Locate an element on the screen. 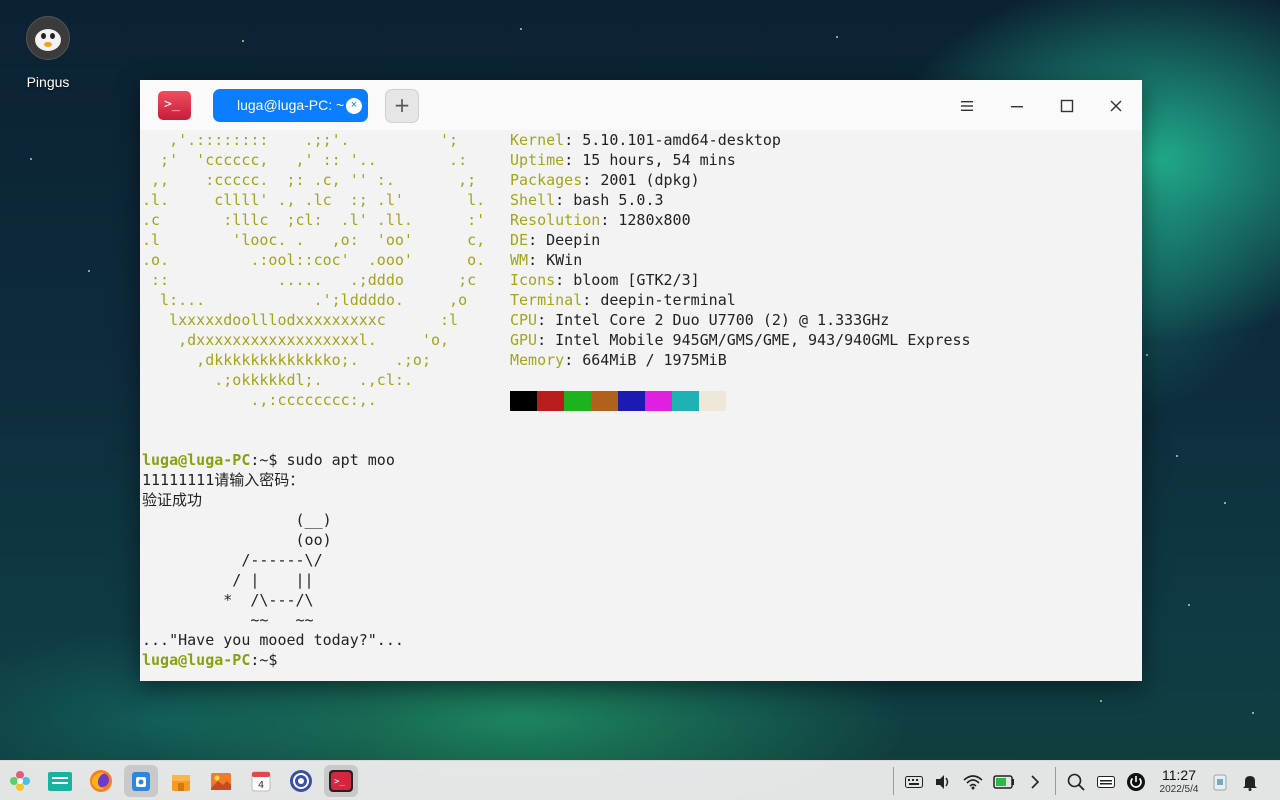  svg-text: 4 is located at coordinates (261, 785).